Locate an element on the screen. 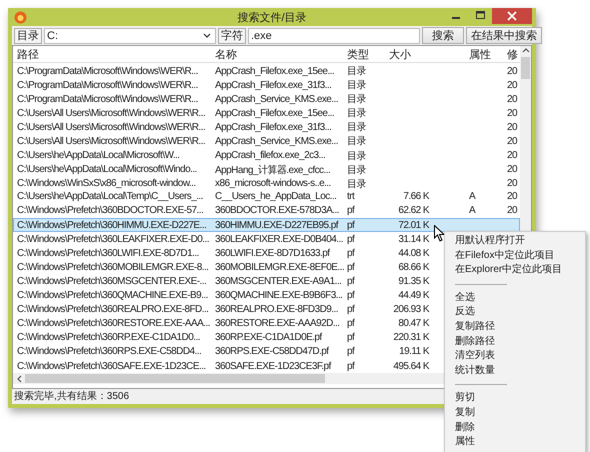 This screenshot has width=590, height=452. table-cell: 72.01 K is located at coordinates (413, 225).